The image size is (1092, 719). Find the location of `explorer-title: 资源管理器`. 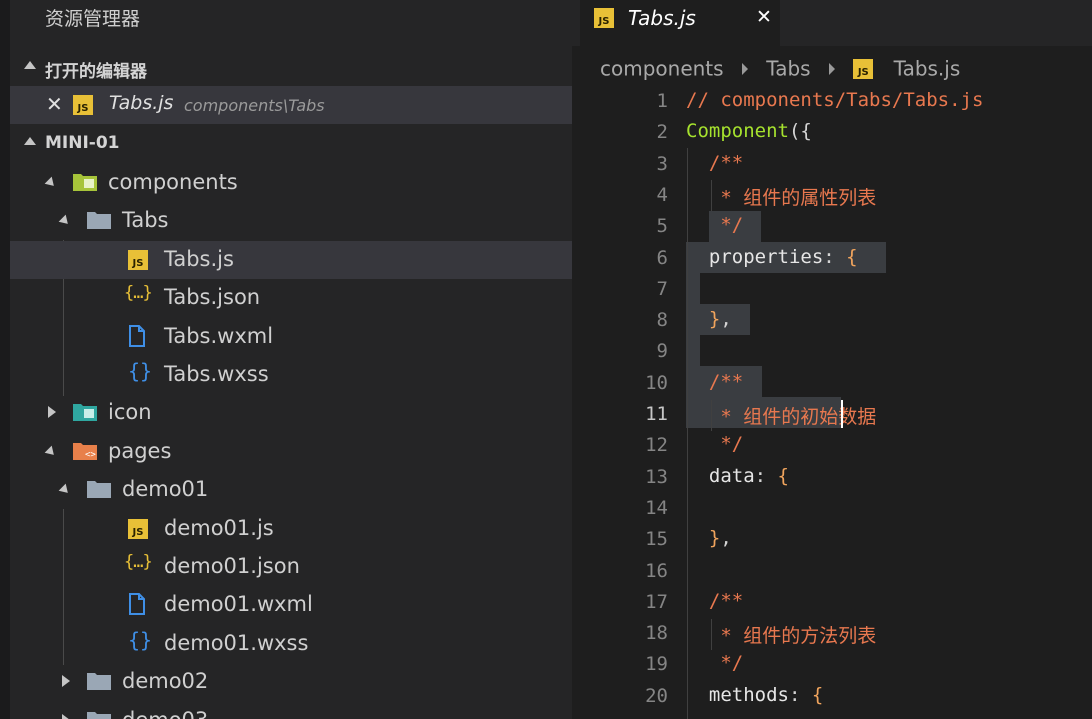

explorer-title: 资源管理器 is located at coordinates (93, 19).